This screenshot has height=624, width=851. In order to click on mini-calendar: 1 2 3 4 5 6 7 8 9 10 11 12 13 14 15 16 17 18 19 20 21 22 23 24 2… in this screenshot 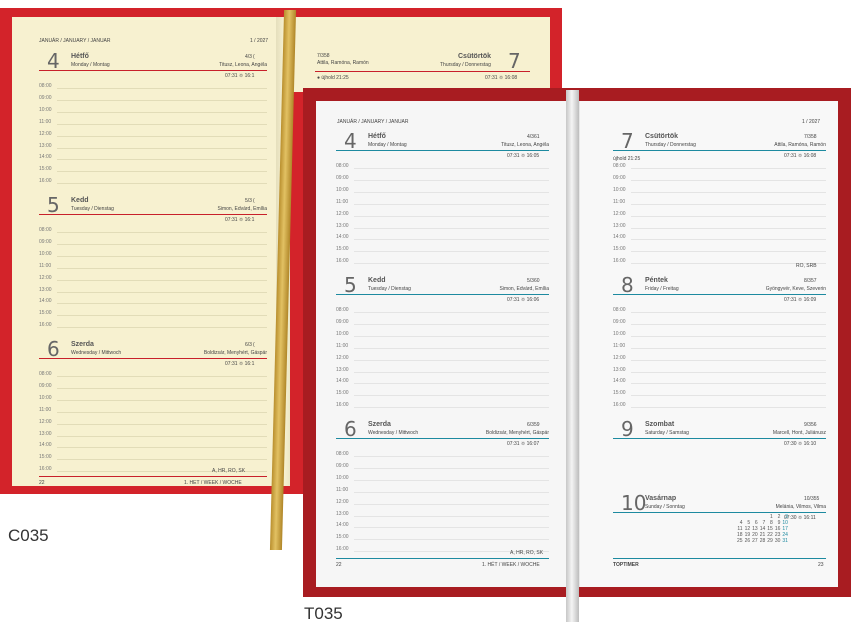, I will do `click(762, 529)`.